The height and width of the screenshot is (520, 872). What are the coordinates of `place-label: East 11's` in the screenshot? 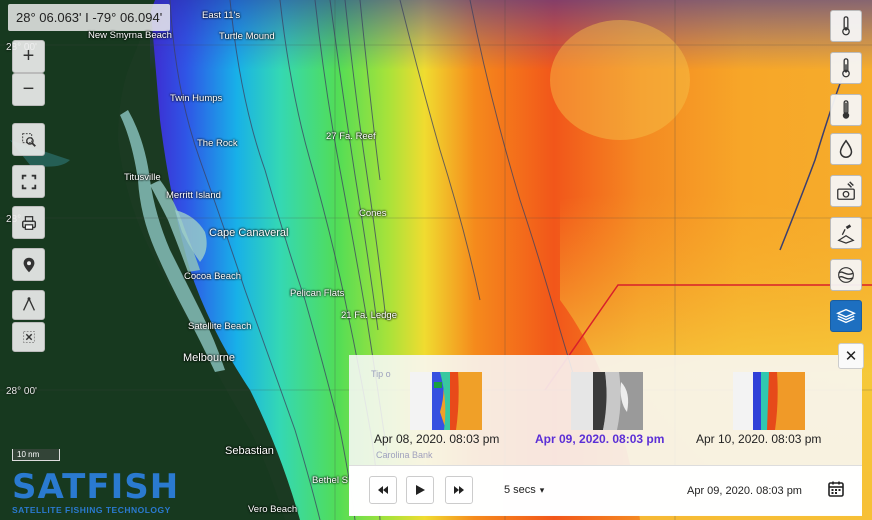 It's located at (221, 15).